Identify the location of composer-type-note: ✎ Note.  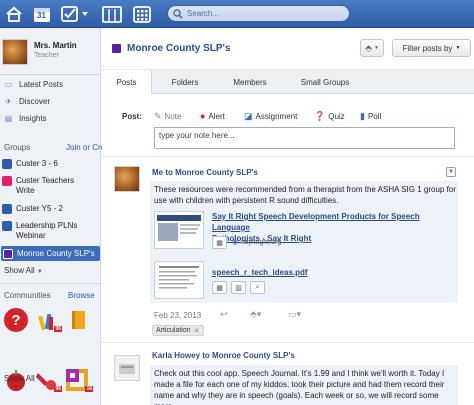
(167, 116).